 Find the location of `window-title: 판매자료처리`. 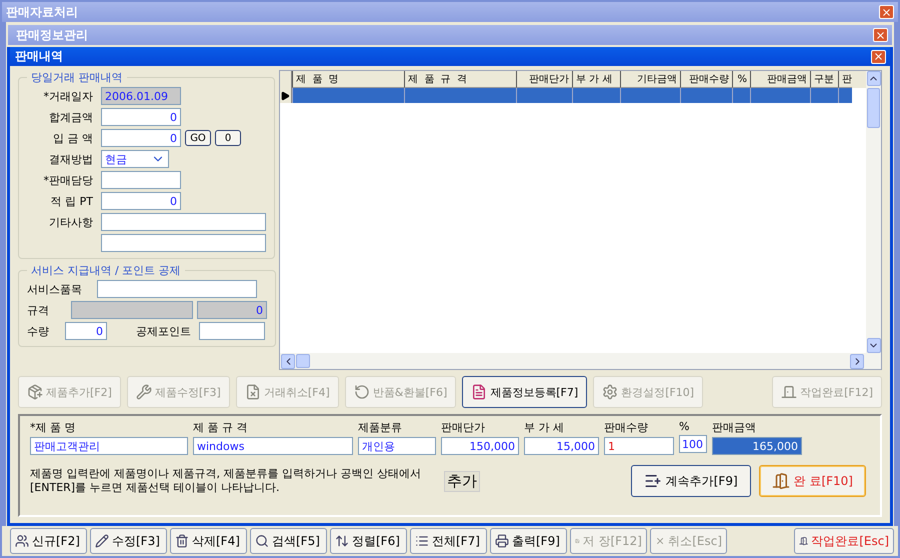

window-title: 판매자료처리 is located at coordinates (42, 12).